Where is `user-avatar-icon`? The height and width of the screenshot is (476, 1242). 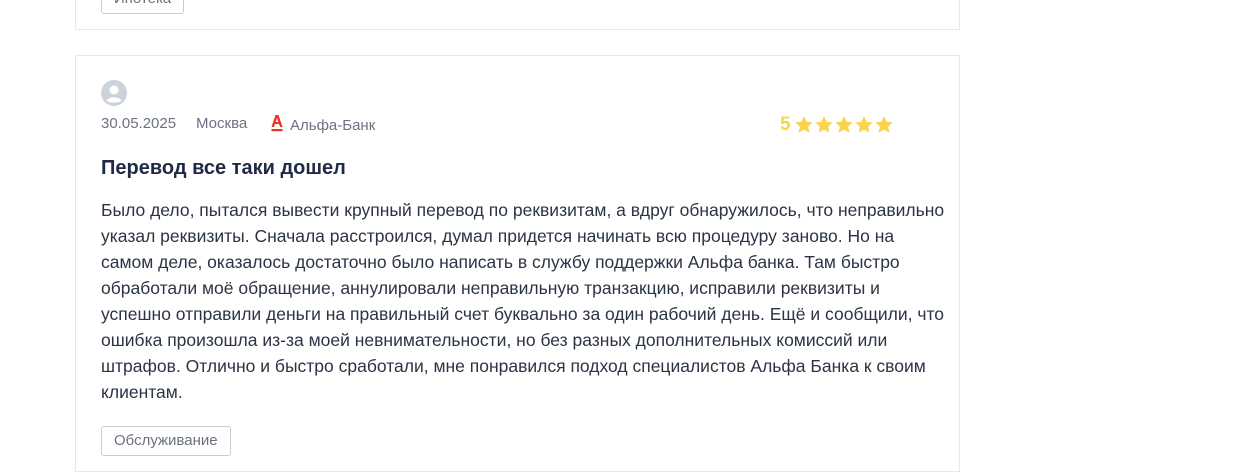 user-avatar-icon is located at coordinates (114, 93).